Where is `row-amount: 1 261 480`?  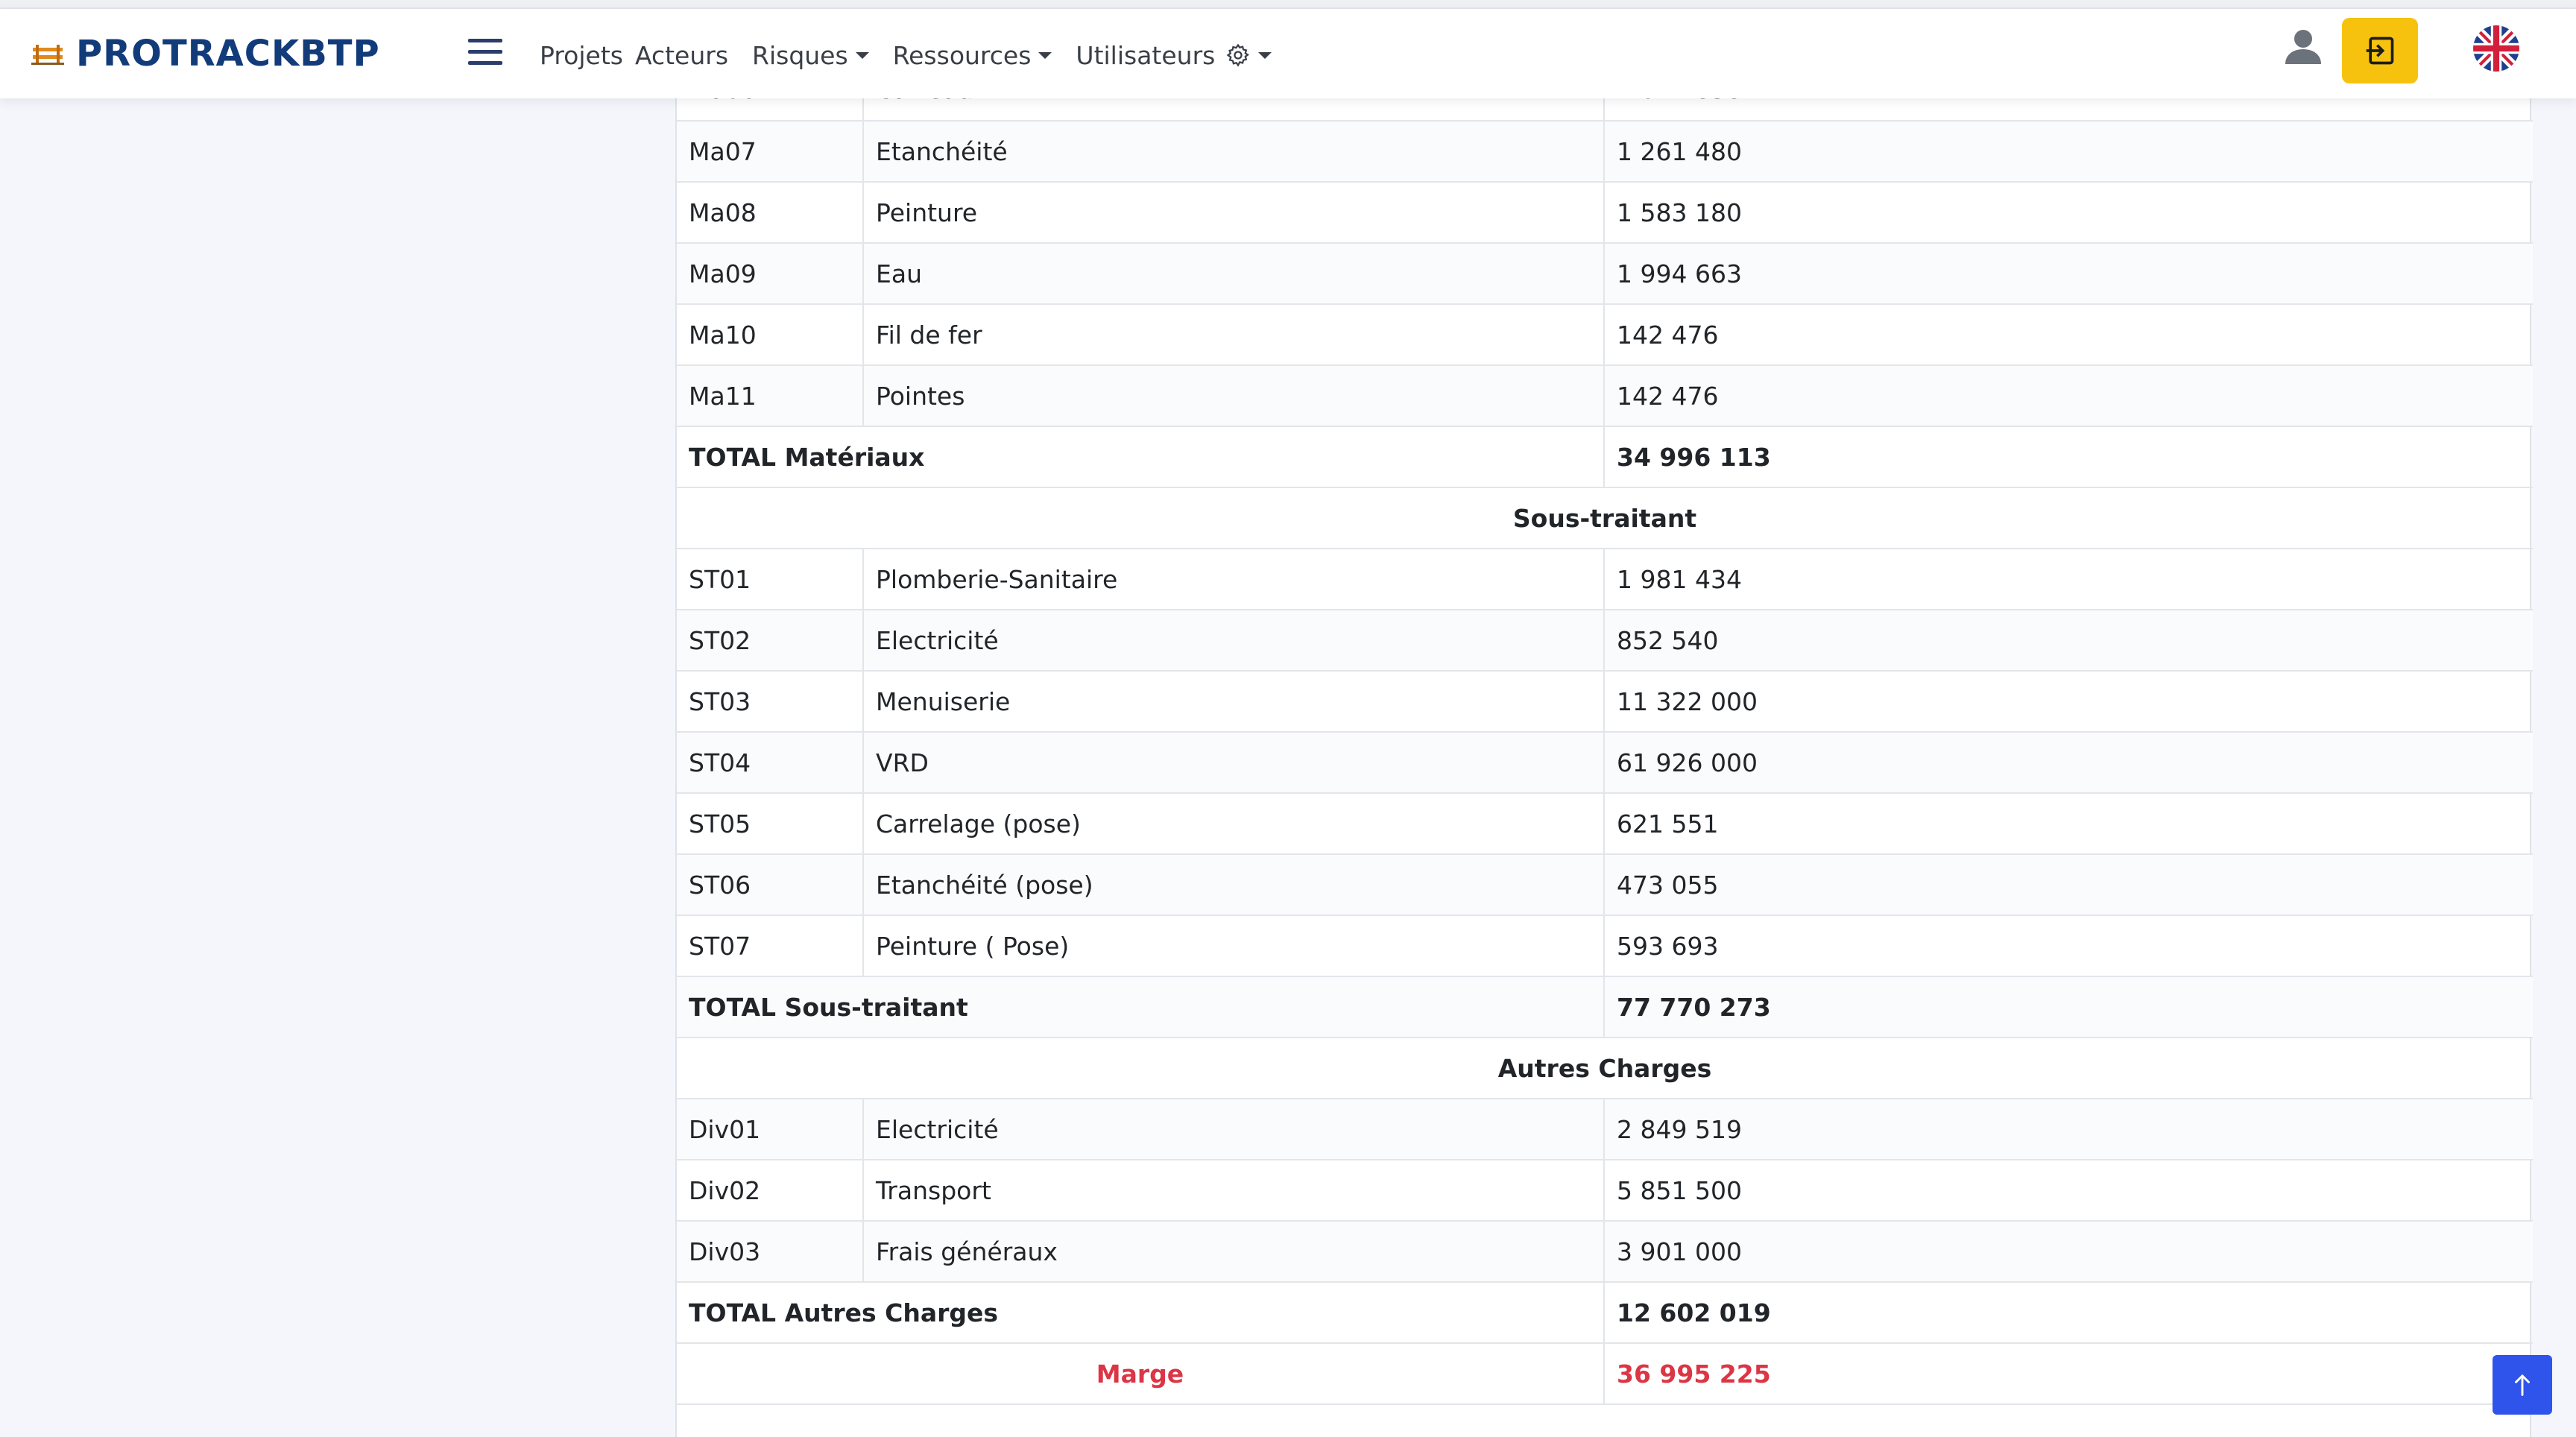 row-amount: 1 261 480 is located at coordinates (2068, 152).